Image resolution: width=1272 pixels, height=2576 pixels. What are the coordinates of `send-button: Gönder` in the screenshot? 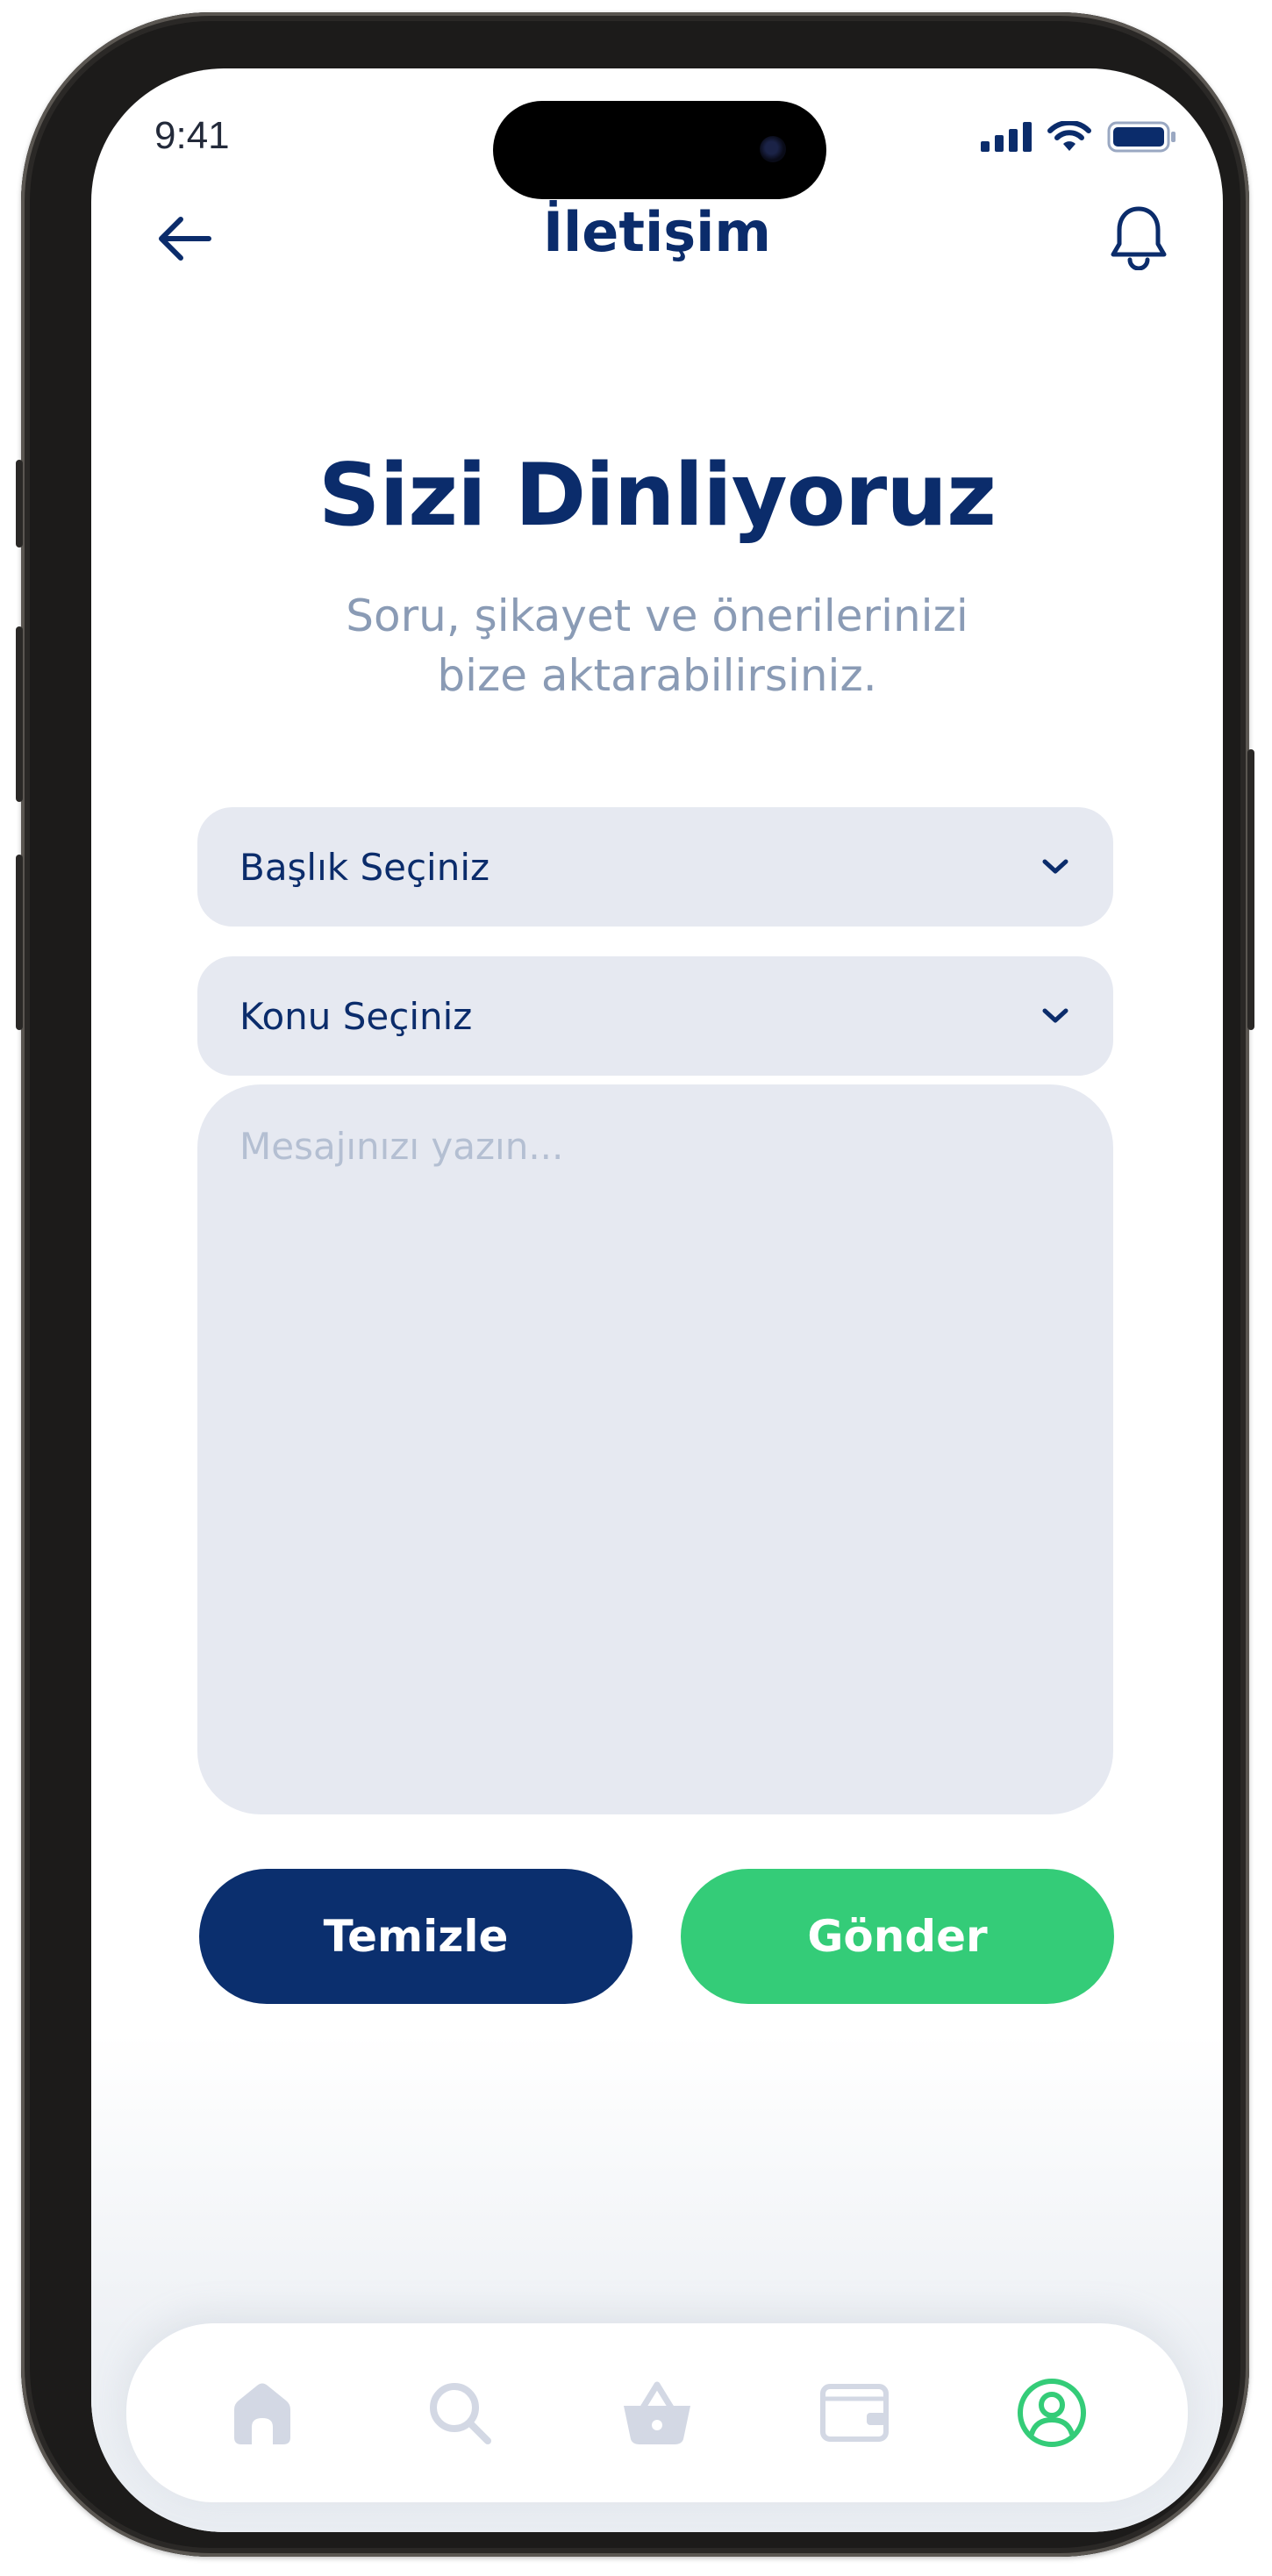 It's located at (897, 1936).